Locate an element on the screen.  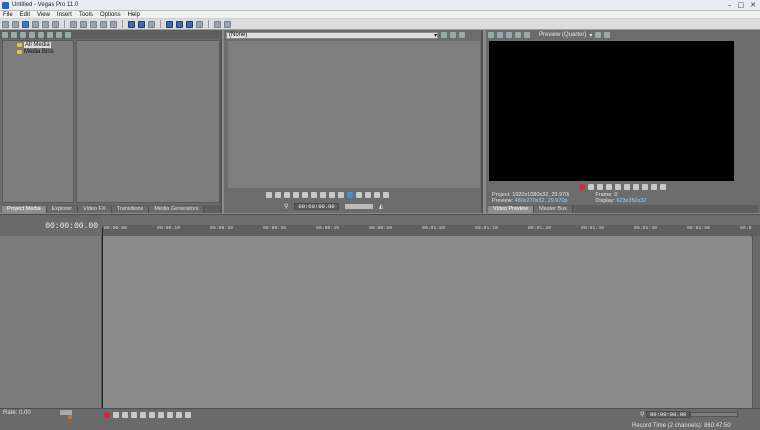
snapping-icon is located at coordinates (169, 24).